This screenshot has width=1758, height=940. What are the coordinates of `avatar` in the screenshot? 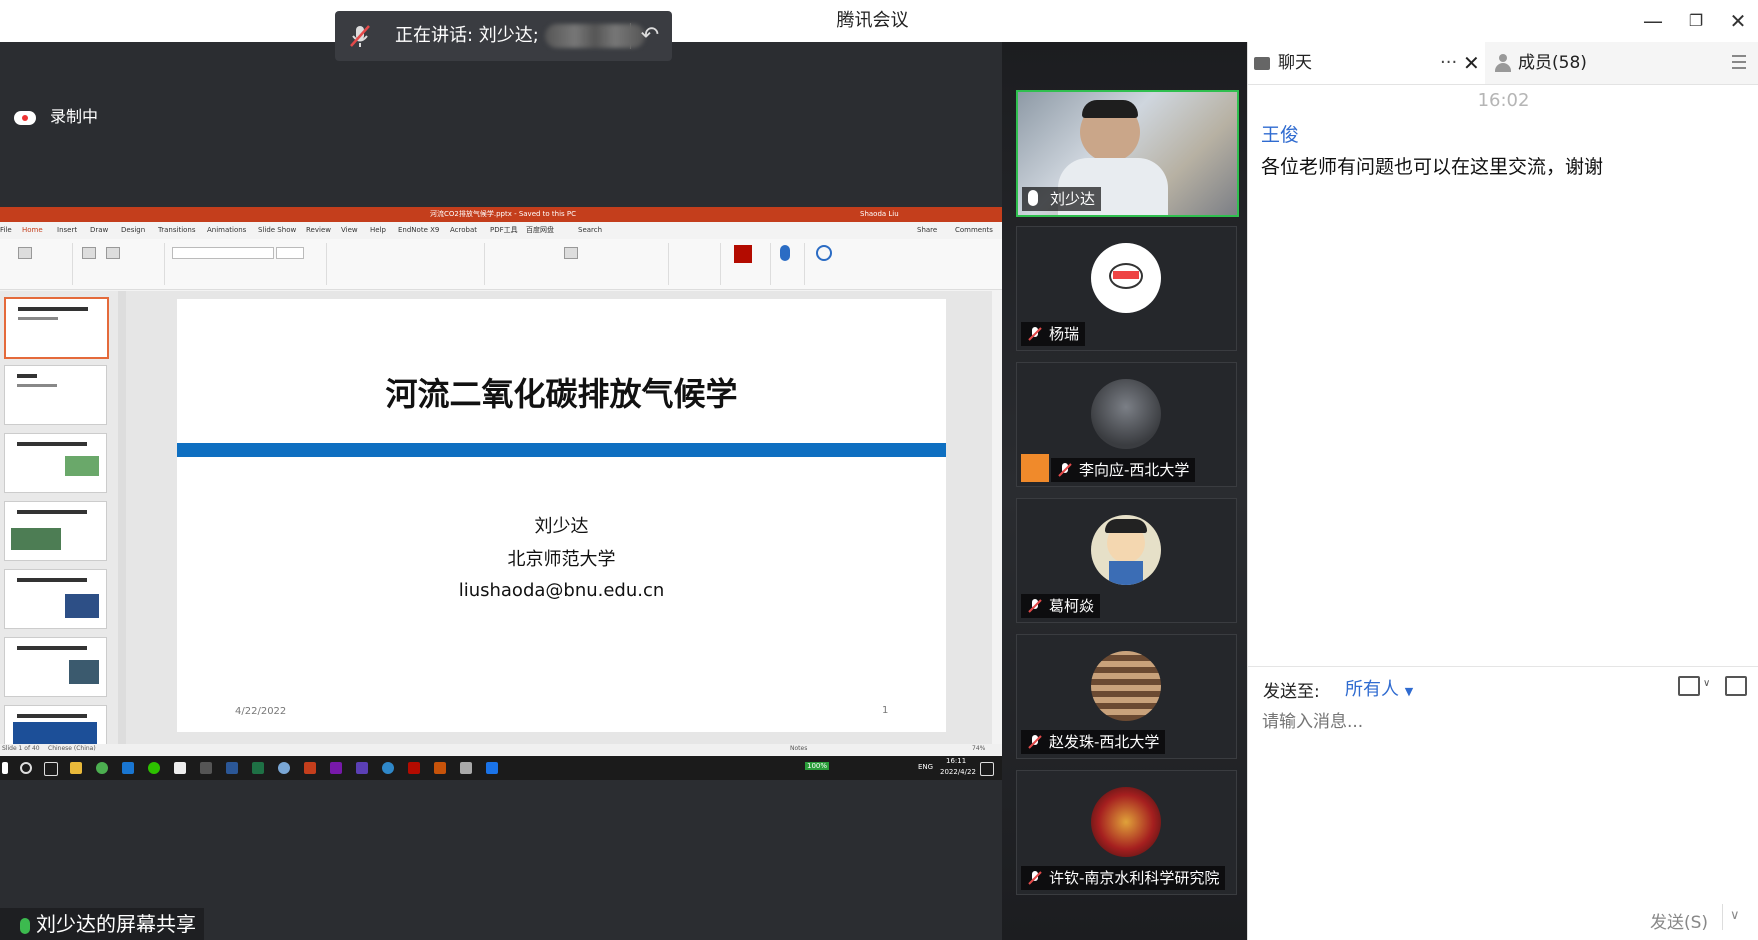 It's located at (1126, 550).